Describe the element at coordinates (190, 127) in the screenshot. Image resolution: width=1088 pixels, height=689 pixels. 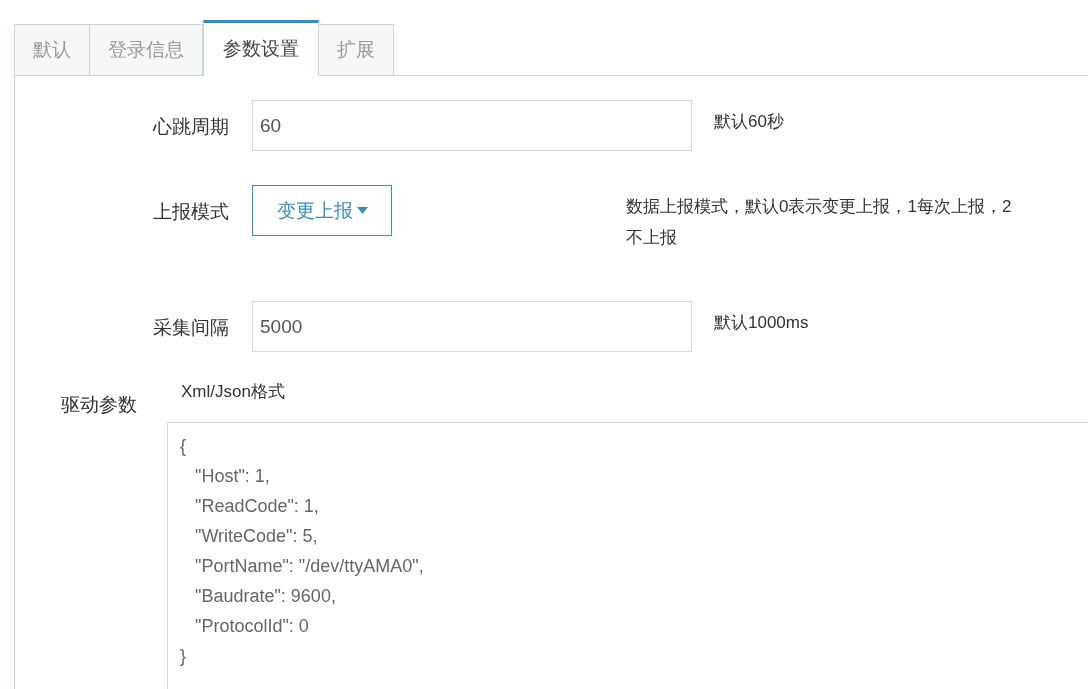
I see `field-label: 心跳周期` at that location.